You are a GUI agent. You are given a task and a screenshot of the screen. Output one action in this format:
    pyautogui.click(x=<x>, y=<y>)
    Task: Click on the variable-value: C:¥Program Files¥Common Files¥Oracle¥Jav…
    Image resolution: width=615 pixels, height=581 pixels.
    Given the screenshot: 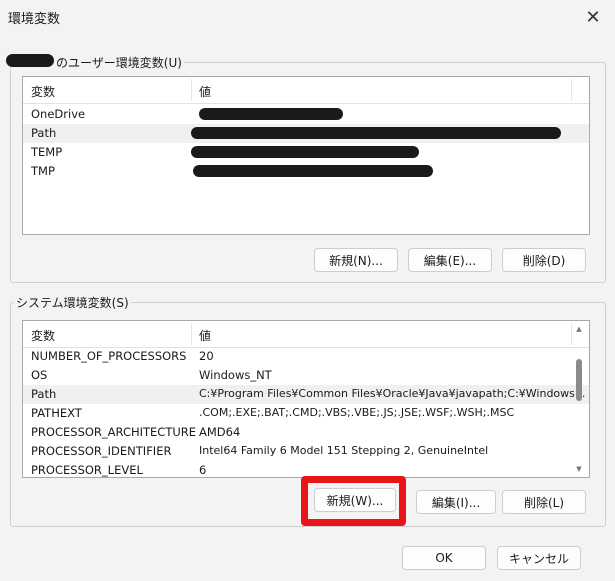 What is the action you would take?
    pyautogui.click(x=392, y=393)
    